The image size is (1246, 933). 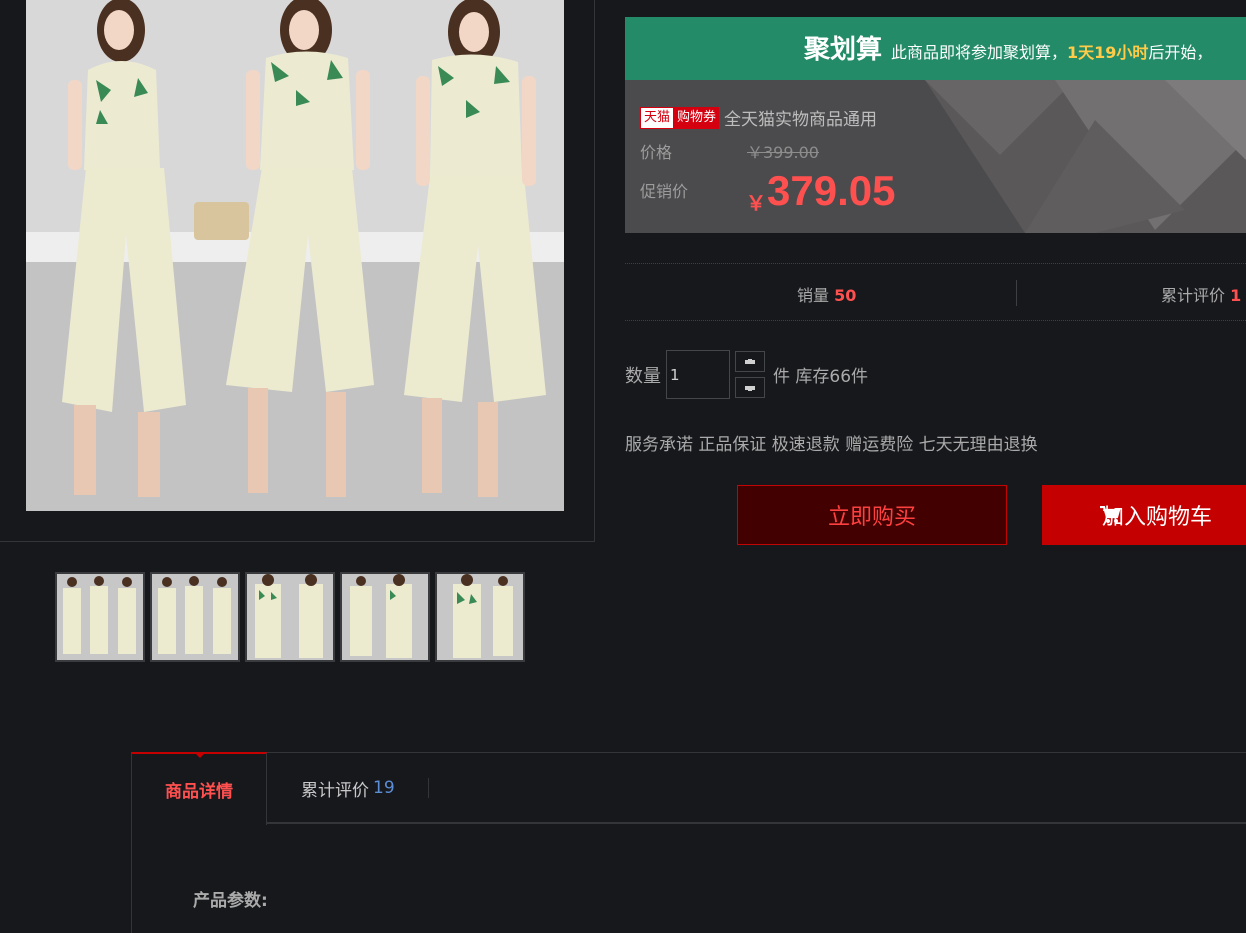 I want to click on juhuasuan-note-prefix: 此商品即将参加聚划算，, so click(x=979, y=52).